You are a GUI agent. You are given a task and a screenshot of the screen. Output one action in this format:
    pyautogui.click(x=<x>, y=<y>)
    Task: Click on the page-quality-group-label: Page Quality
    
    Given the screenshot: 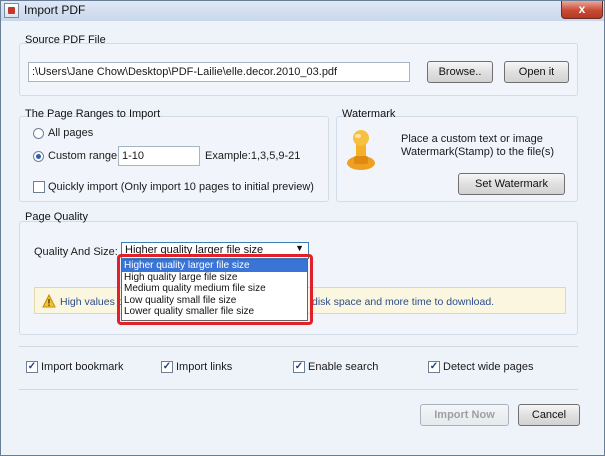 What is the action you would take?
    pyautogui.click(x=56, y=217)
    